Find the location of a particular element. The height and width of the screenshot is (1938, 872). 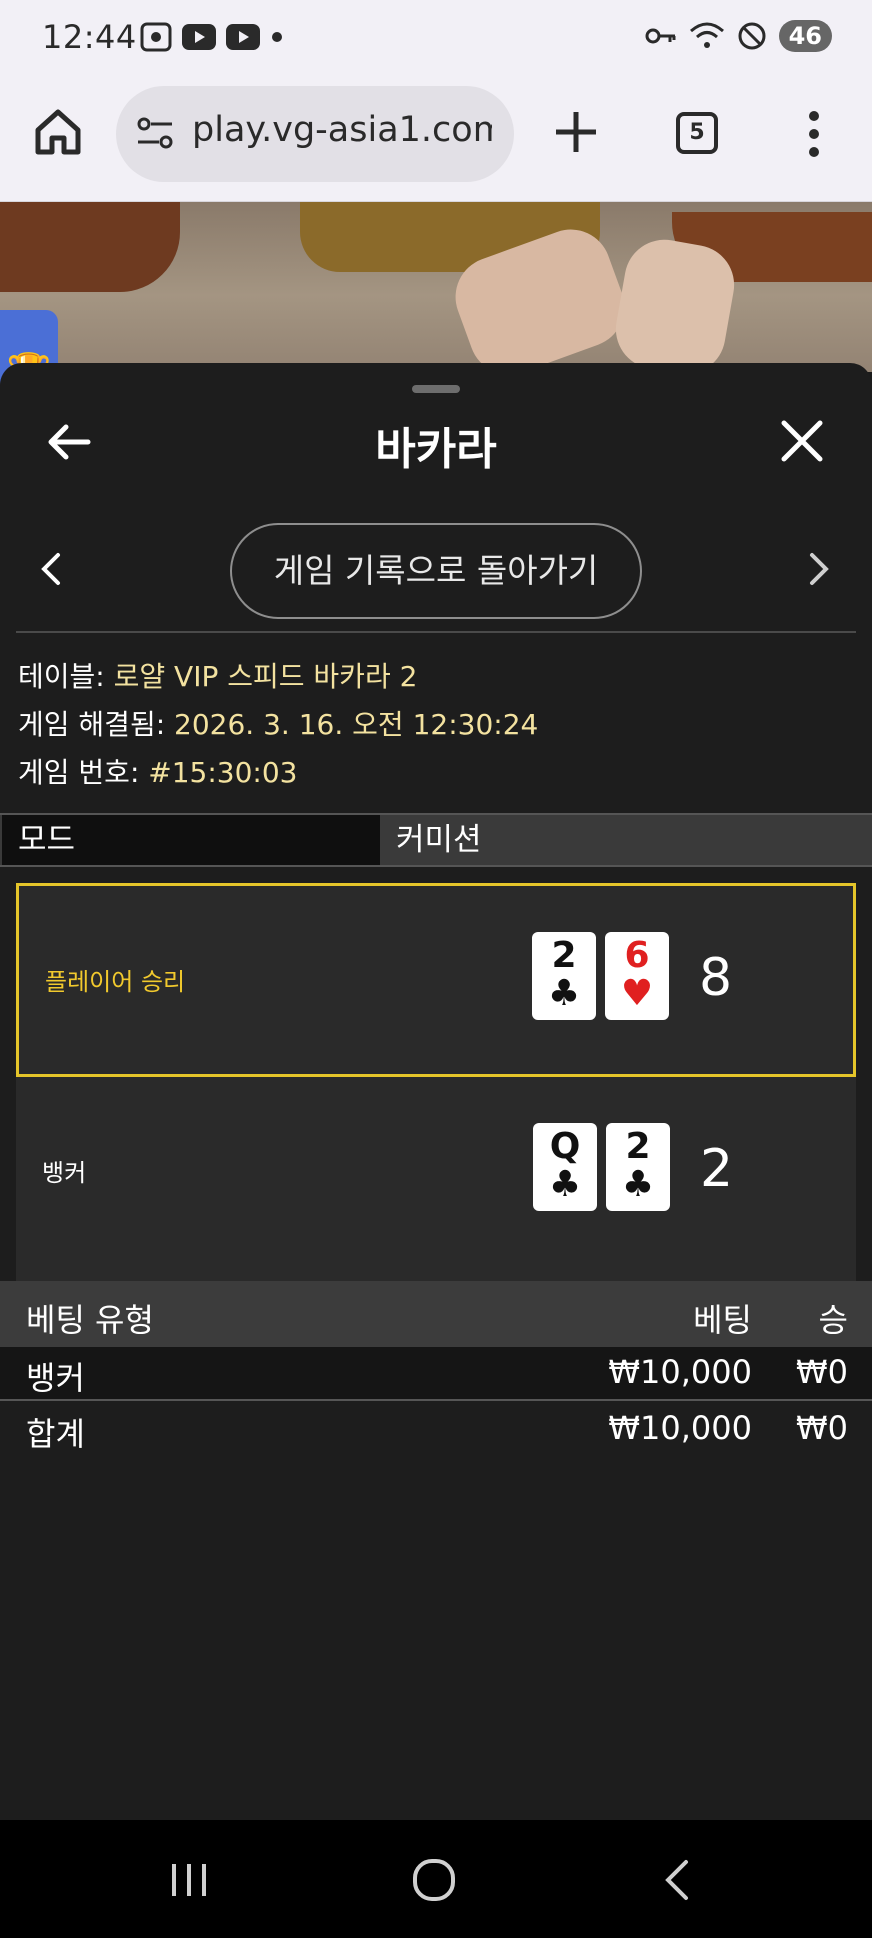

header-bet-amount: 베팅 is located at coordinates (722, 1320).